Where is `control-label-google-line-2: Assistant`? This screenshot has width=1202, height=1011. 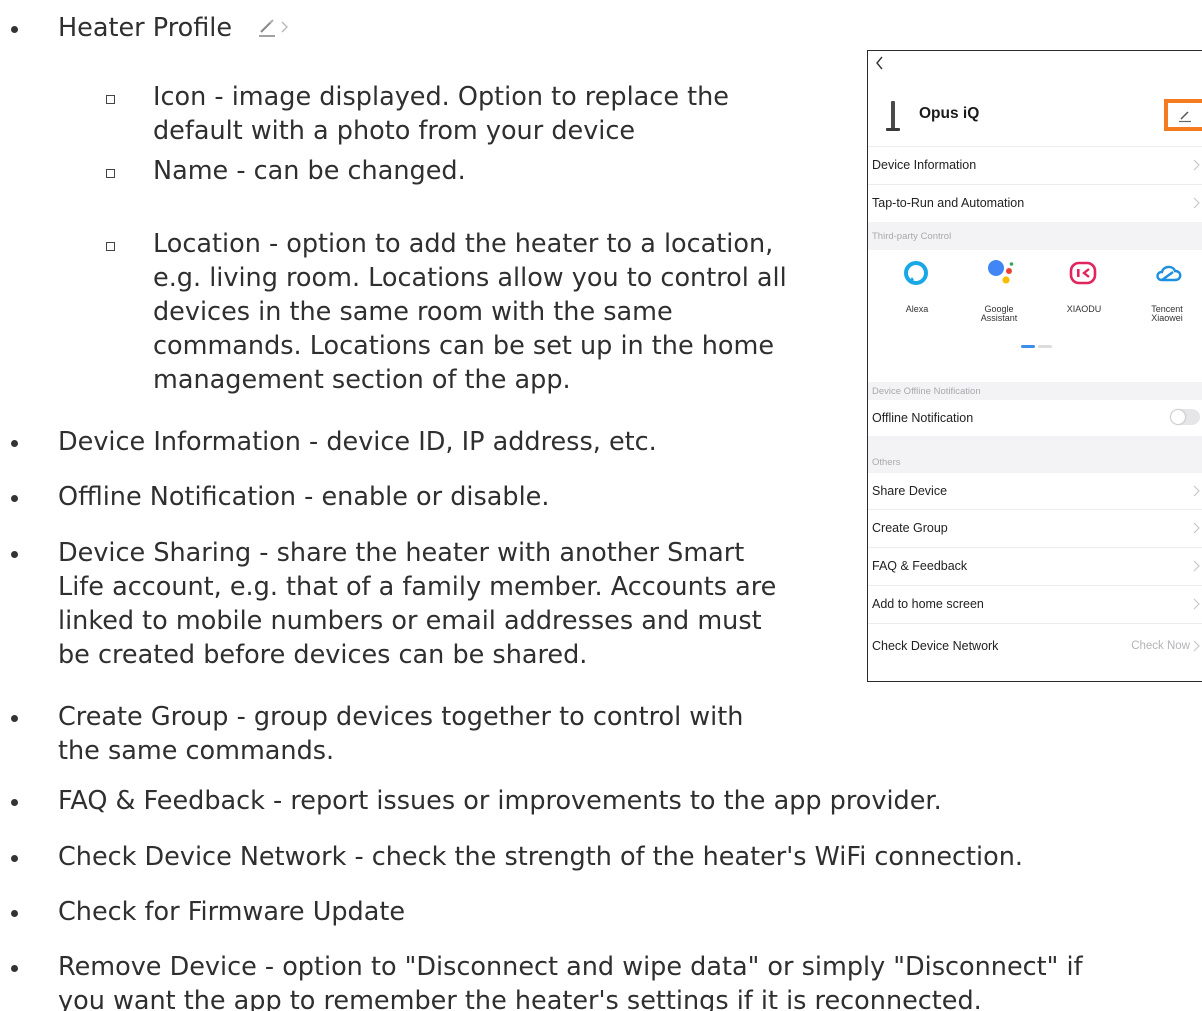
control-label-google-line-2: Assistant is located at coordinates (999, 318).